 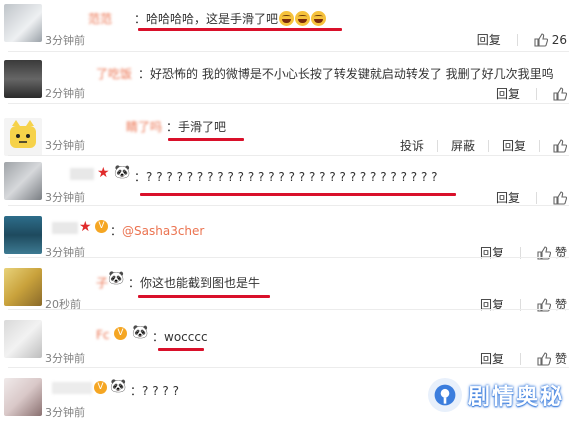 What do you see at coordinates (114, 73) in the screenshot?
I see `commenter-name: 了吃饭` at bounding box center [114, 73].